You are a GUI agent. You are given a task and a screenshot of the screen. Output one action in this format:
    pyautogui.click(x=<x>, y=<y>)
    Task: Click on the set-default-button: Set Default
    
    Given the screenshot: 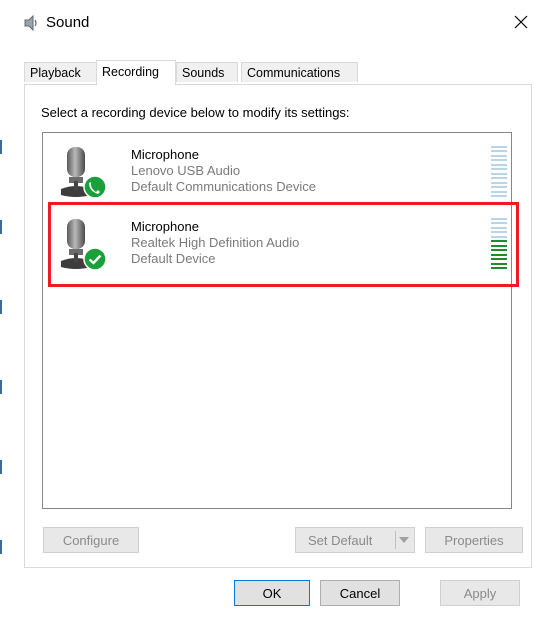 What is the action you would take?
    pyautogui.click(x=355, y=540)
    